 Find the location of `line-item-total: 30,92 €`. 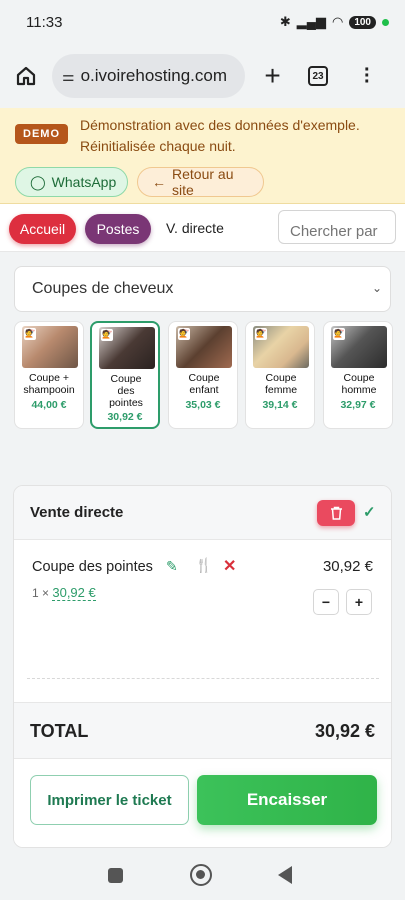

line-item-total: 30,92 € is located at coordinates (347, 566).